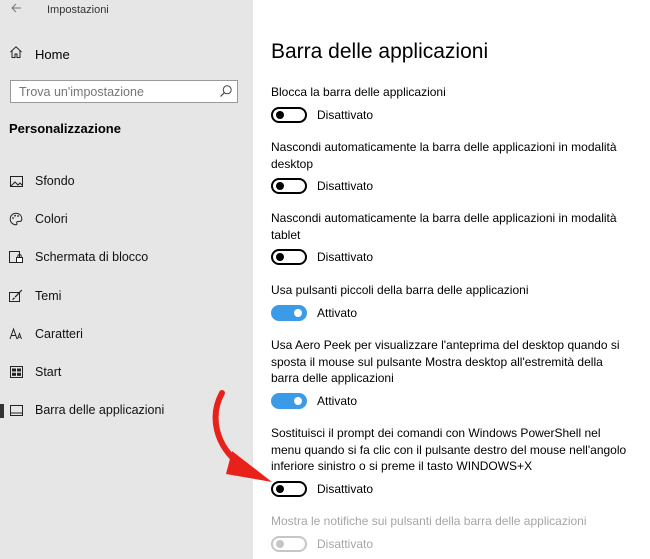 This screenshot has height=559, width=650. I want to click on setting-description: Blocca la barra delle applicazioni, so click(358, 92).